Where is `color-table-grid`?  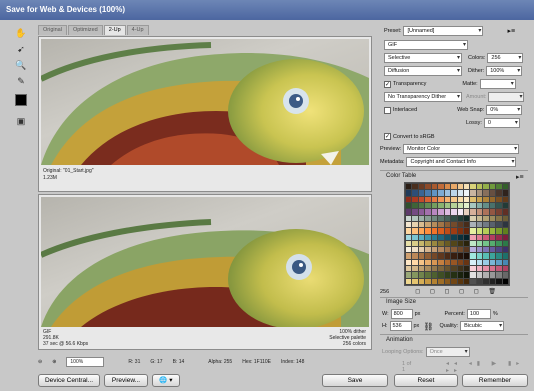
color-table-grid is located at coordinates (457, 234).